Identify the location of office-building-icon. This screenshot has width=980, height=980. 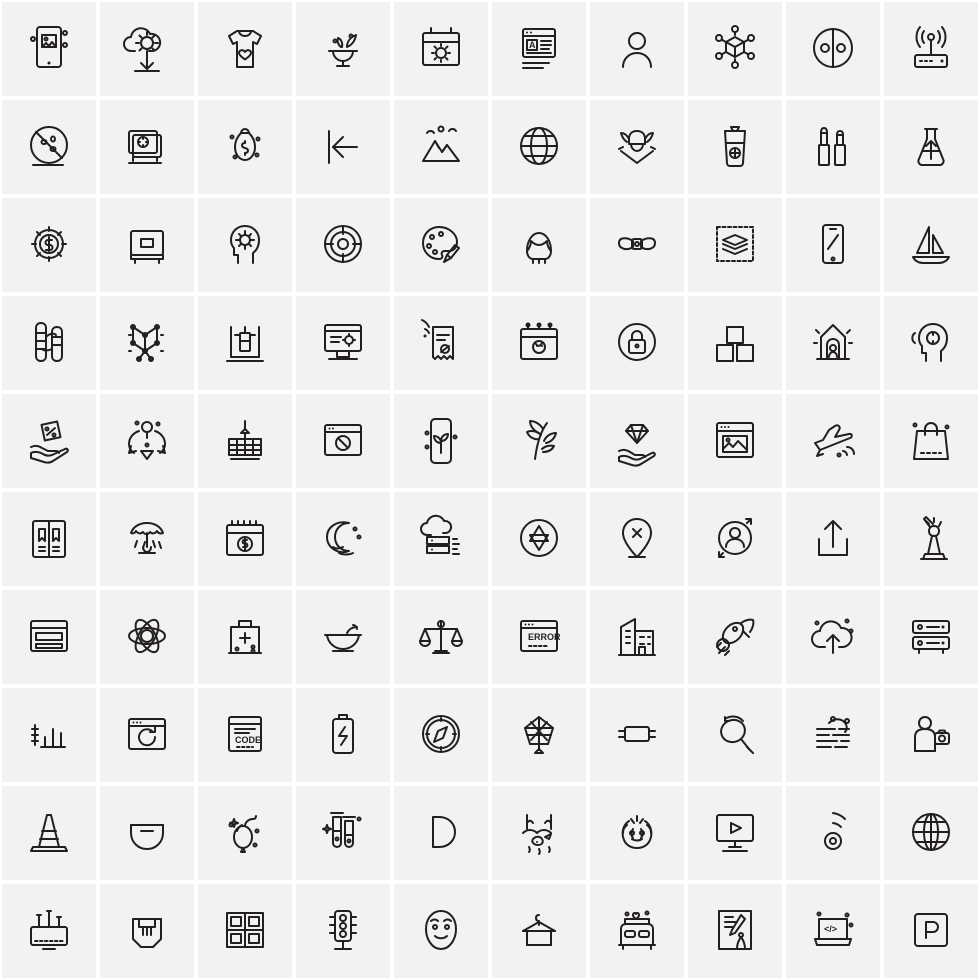
(637, 637).